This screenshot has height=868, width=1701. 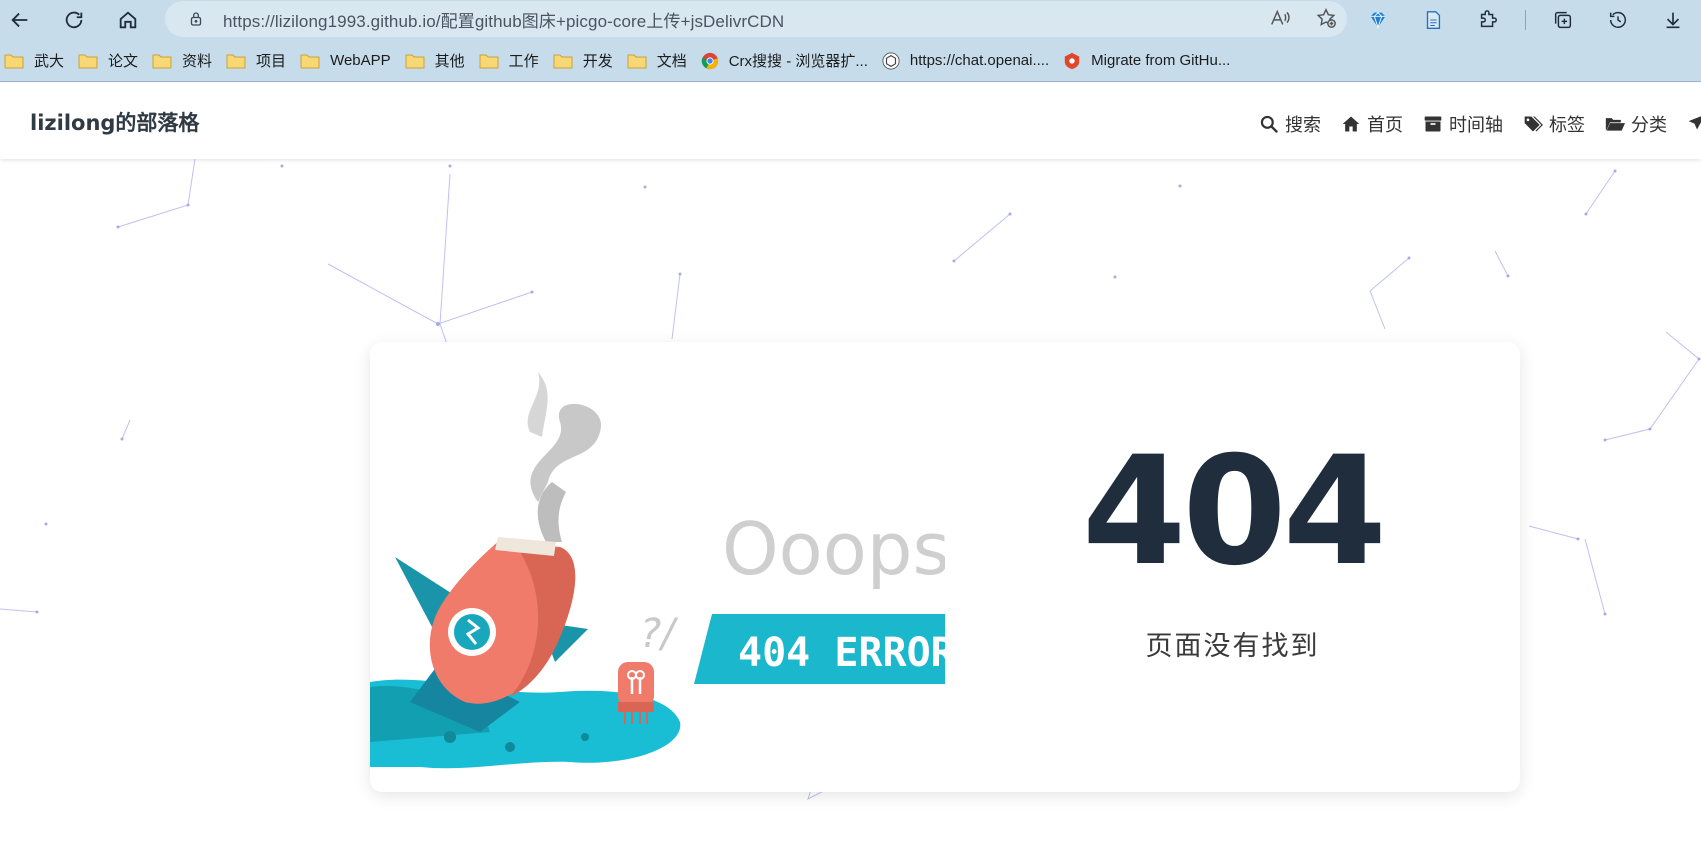 I want to click on folder-open-icon, so click(x=1615, y=124).